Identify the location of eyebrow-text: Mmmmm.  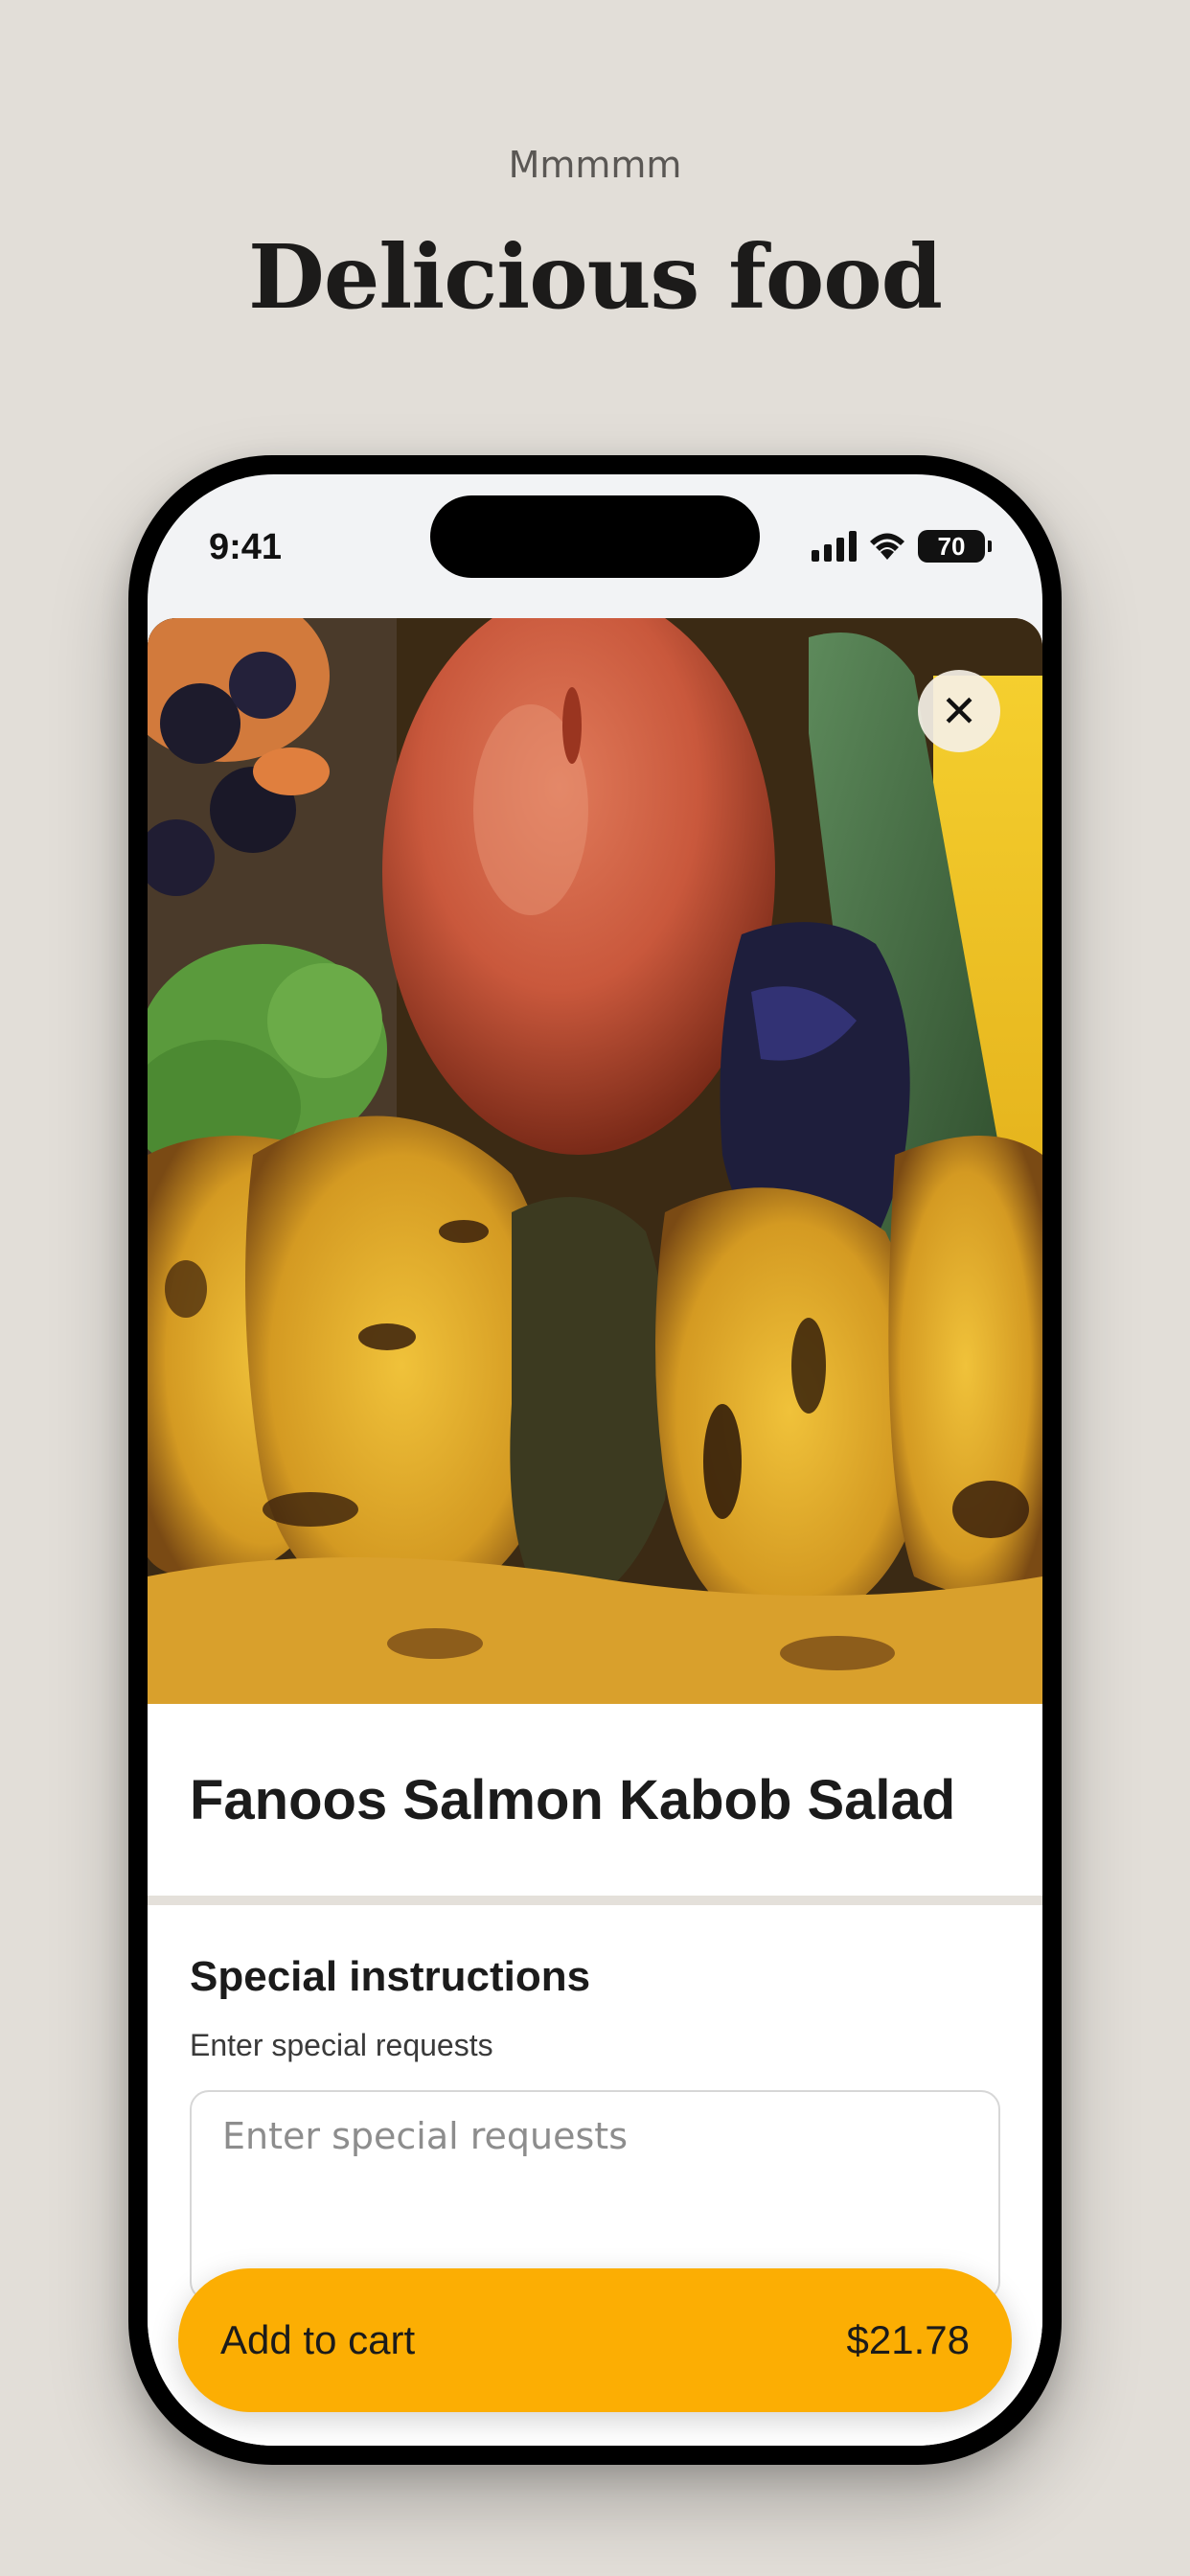
(595, 165).